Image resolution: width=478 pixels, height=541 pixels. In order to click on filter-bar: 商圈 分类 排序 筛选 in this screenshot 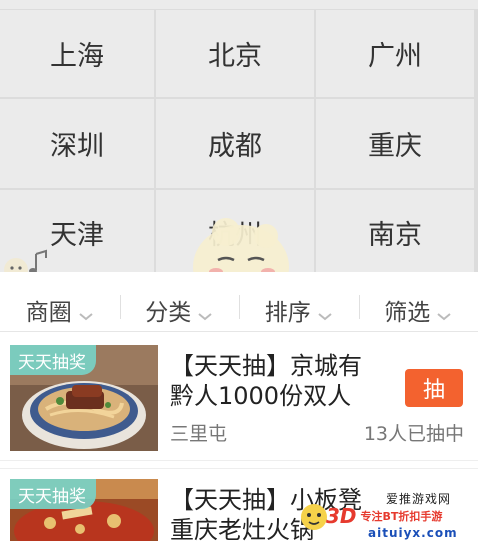, I will do `click(239, 302)`.